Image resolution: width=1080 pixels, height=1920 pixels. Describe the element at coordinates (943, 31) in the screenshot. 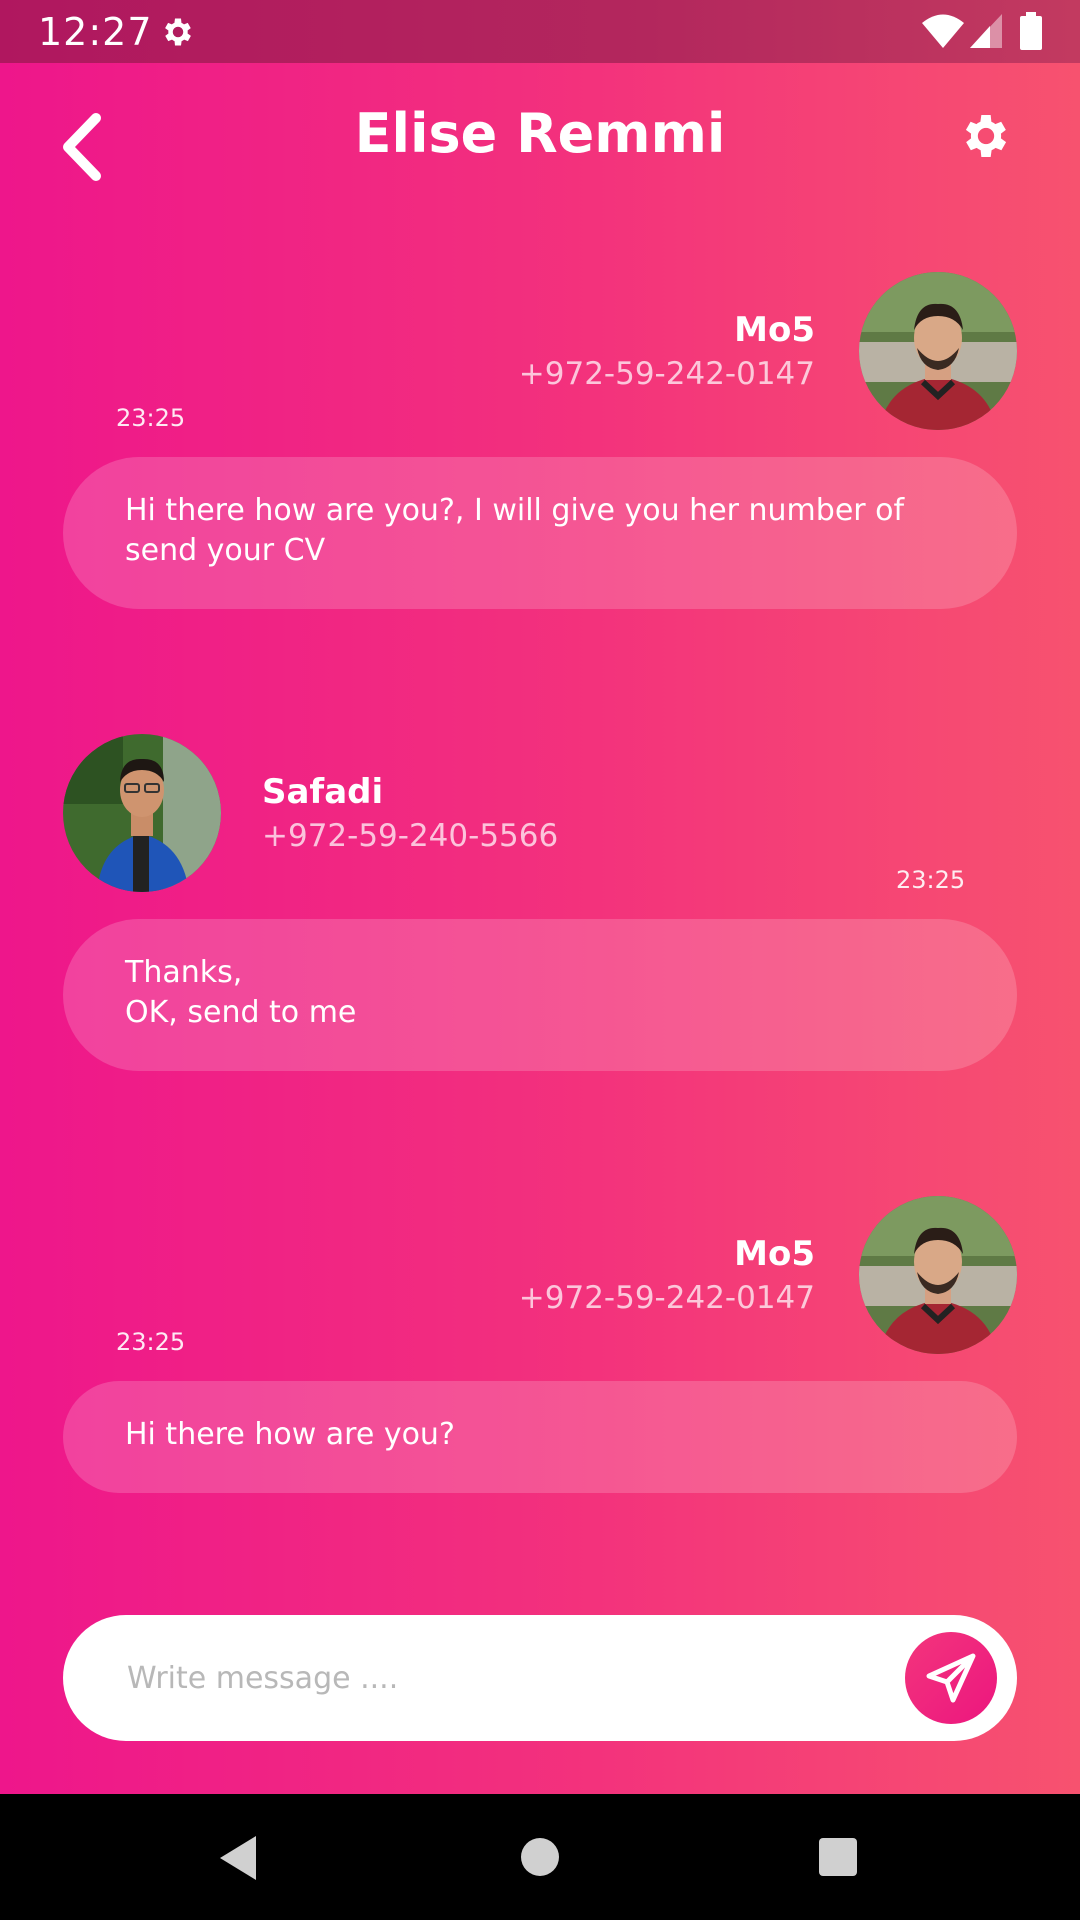

I see `wifi-icon` at that location.